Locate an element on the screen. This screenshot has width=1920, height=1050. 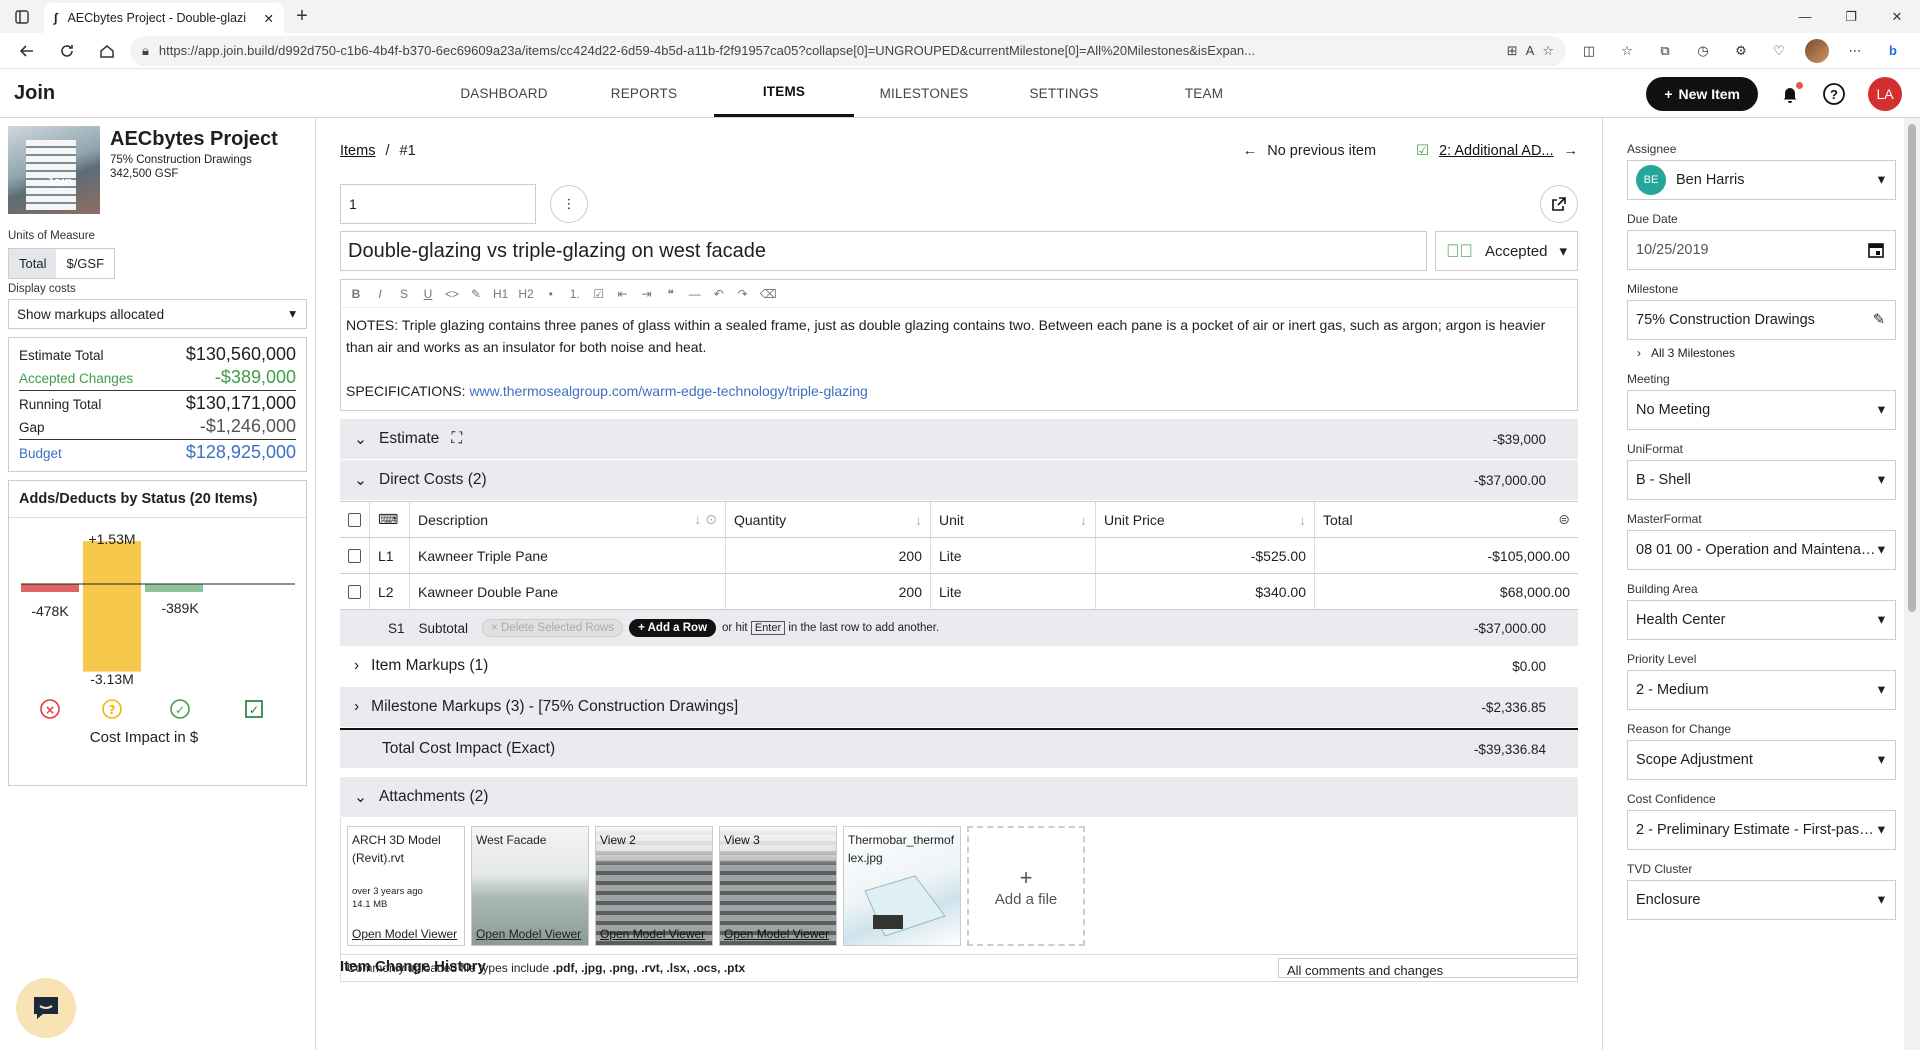
history-icon: ◷ is located at coordinates (1703, 51).